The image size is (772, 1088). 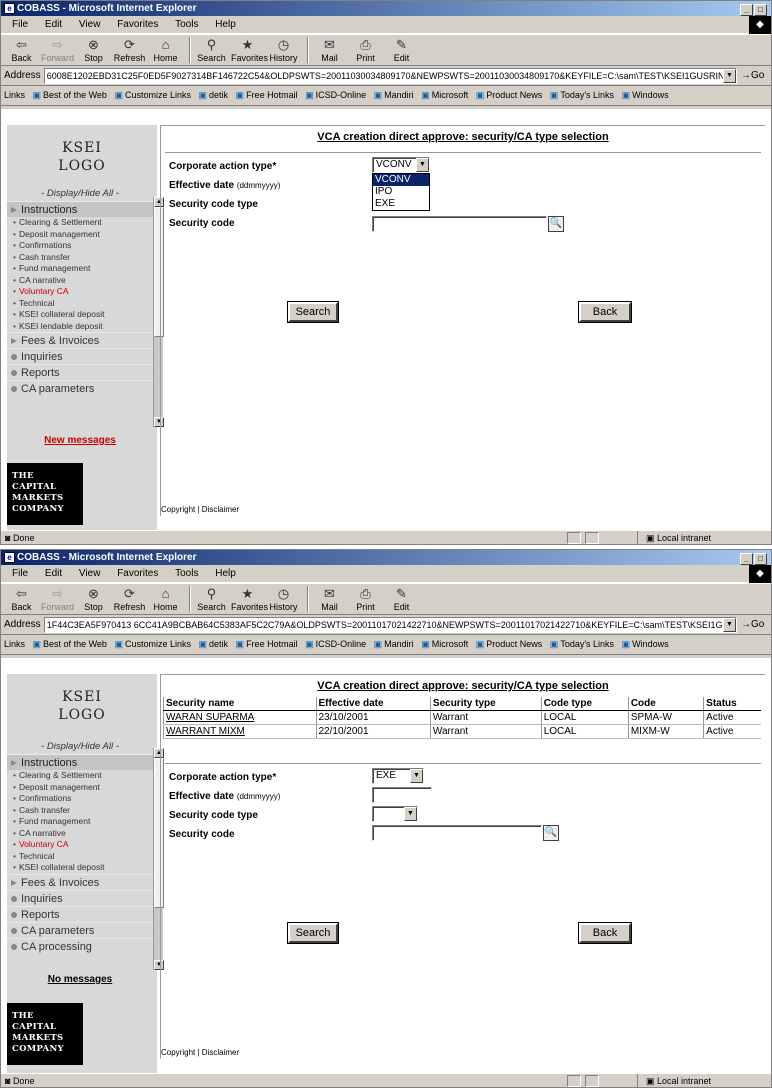 I want to click on ca-type-select: EXE ▼, so click(x=398, y=776).